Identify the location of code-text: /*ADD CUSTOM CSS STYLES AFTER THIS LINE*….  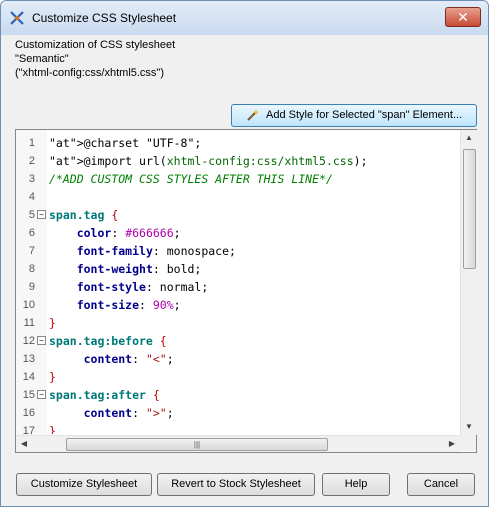
(191, 179).